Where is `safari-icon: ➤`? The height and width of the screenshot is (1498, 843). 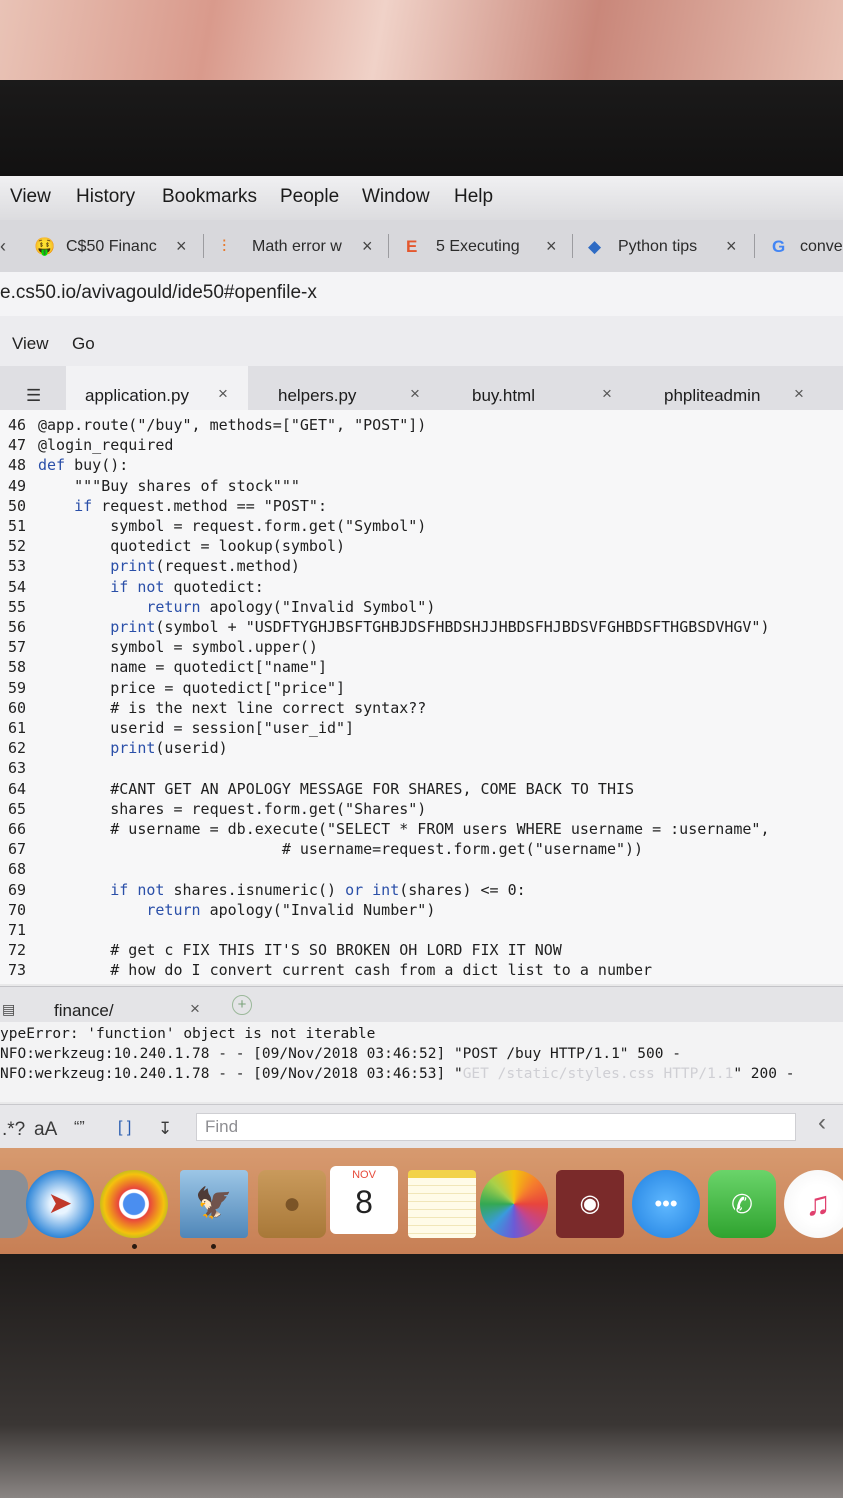
safari-icon: ➤ is located at coordinates (60, 1204).